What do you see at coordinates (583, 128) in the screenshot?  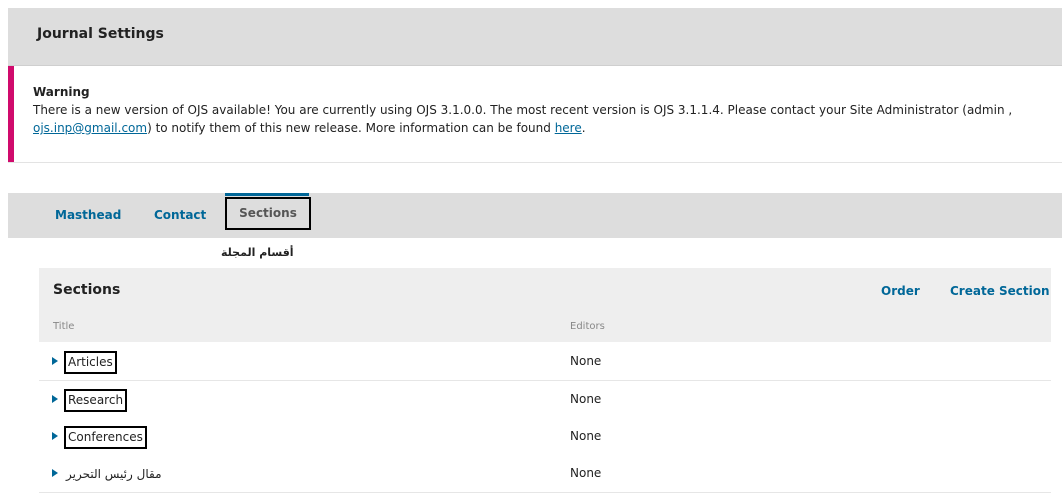 I see `warning-text-3: .` at bounding box center [583, 128].